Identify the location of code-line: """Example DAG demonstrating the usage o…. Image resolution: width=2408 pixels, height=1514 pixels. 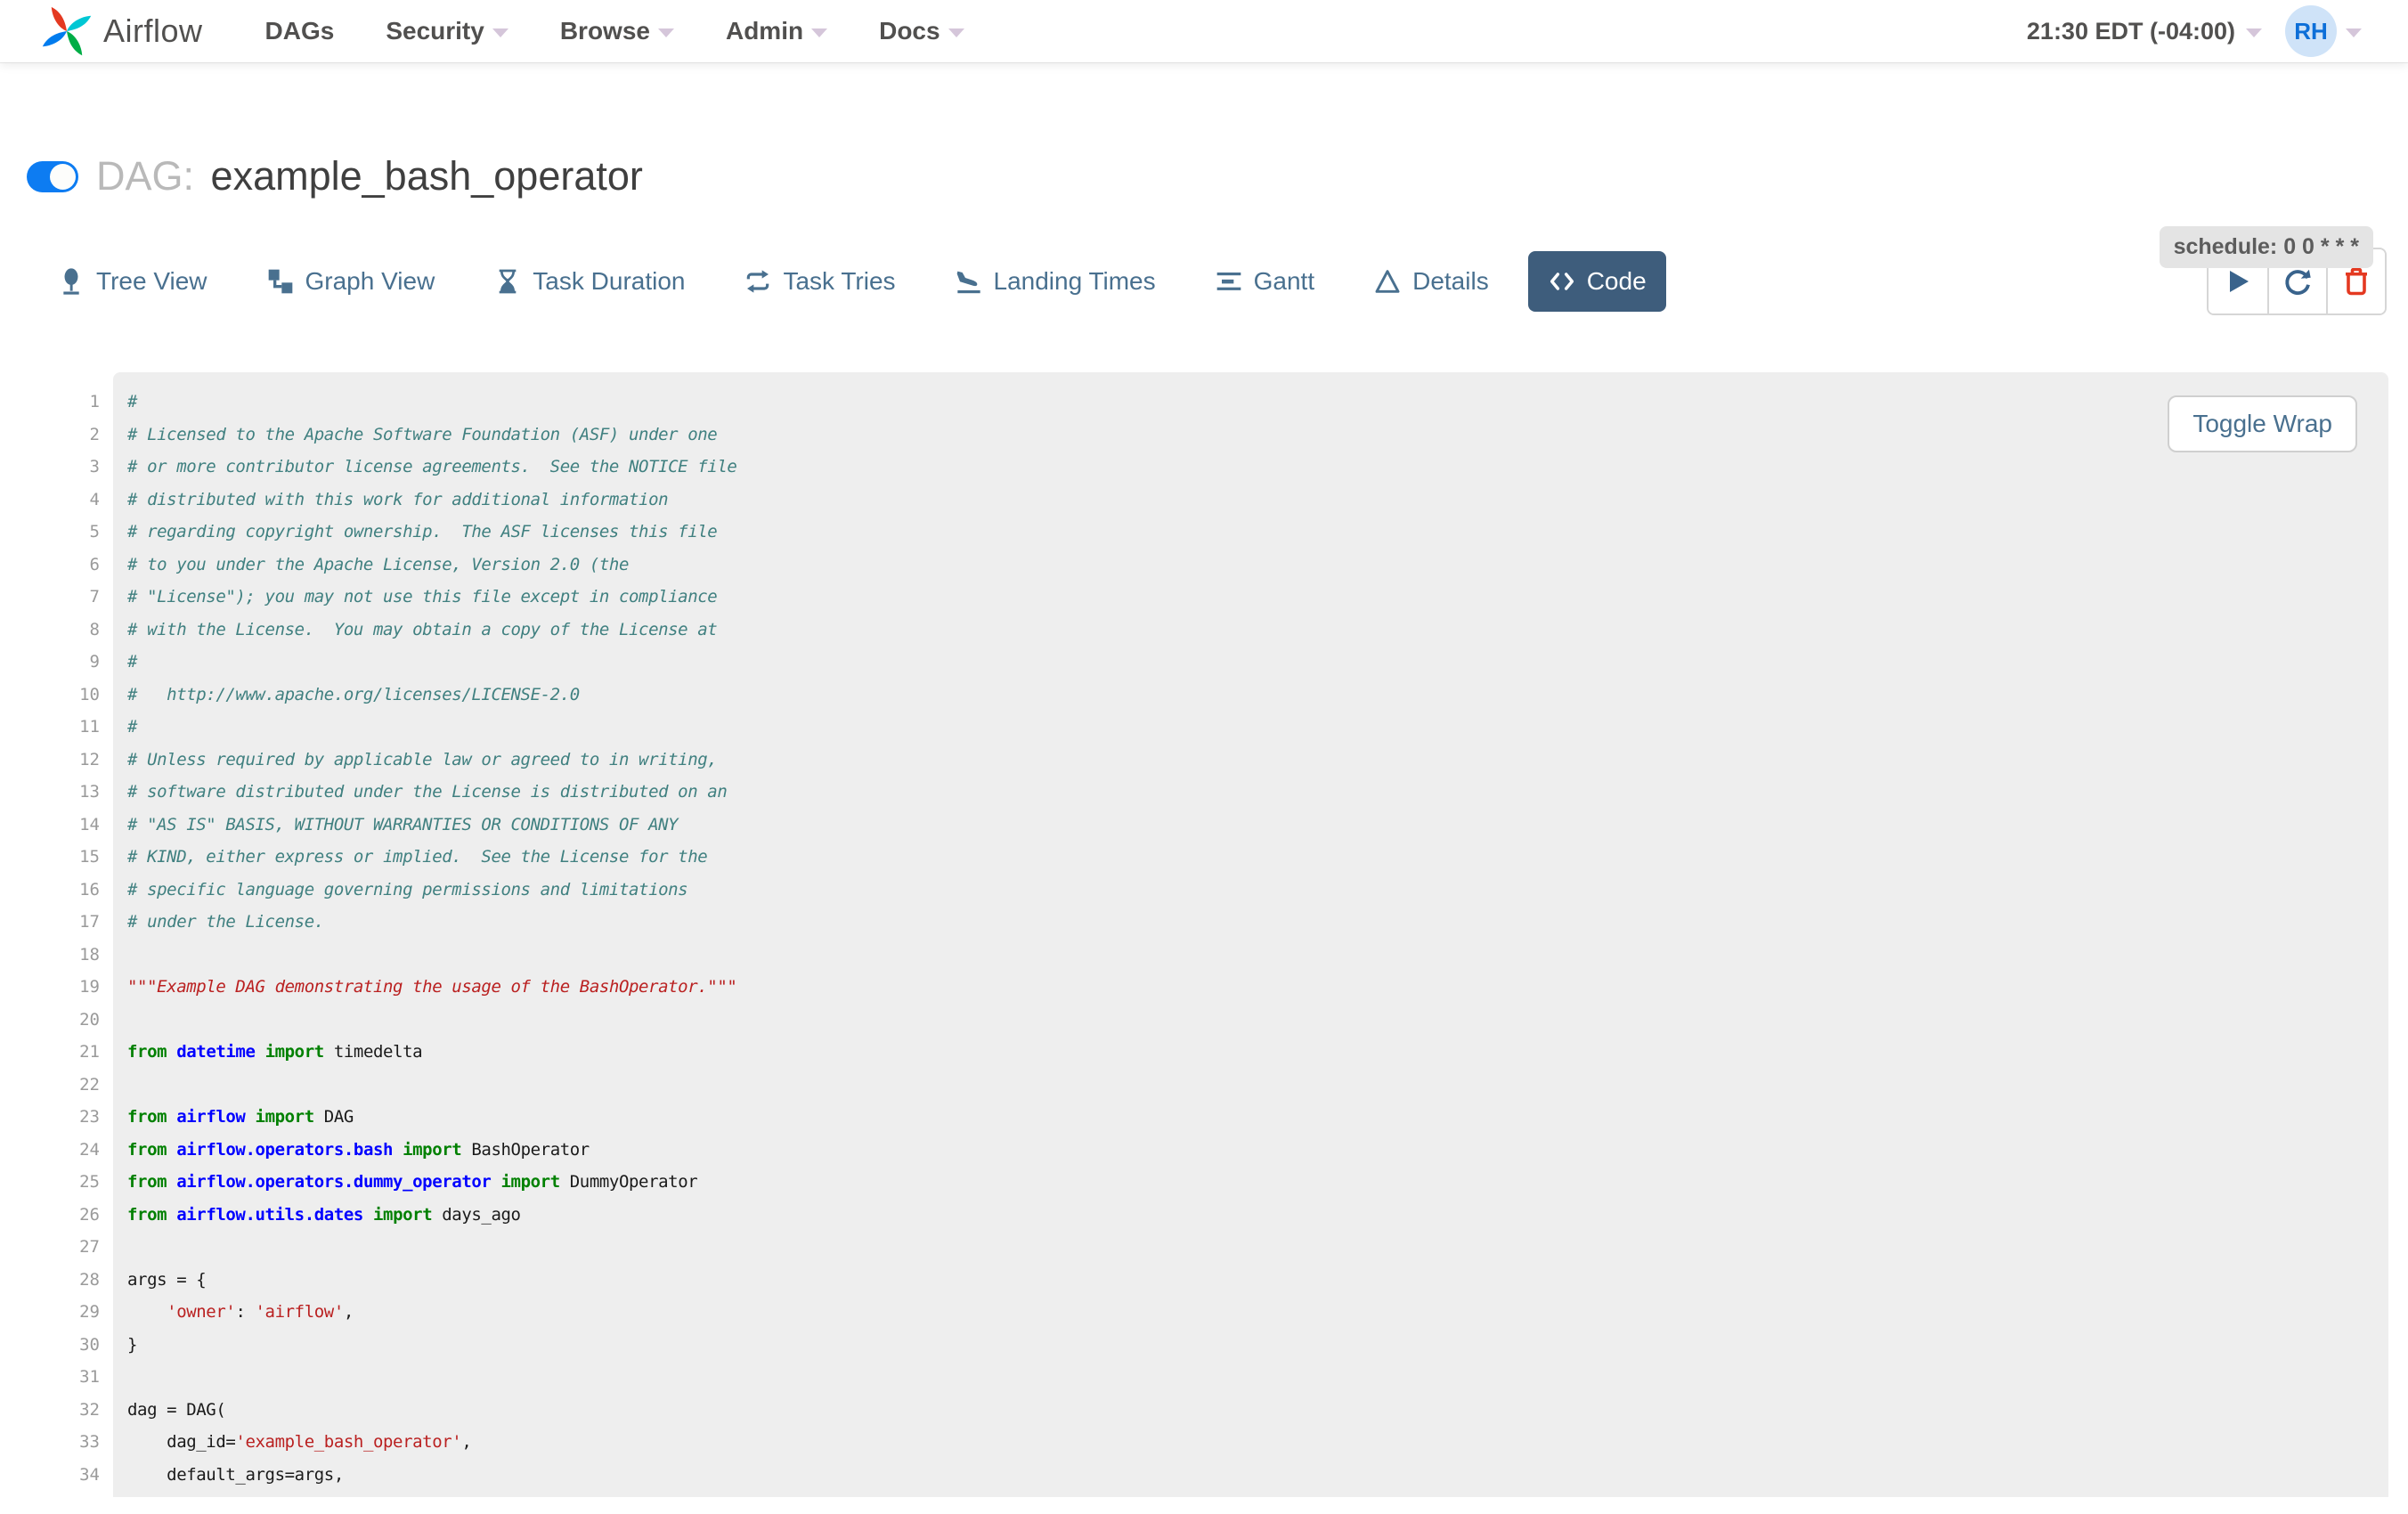
(432, 987).